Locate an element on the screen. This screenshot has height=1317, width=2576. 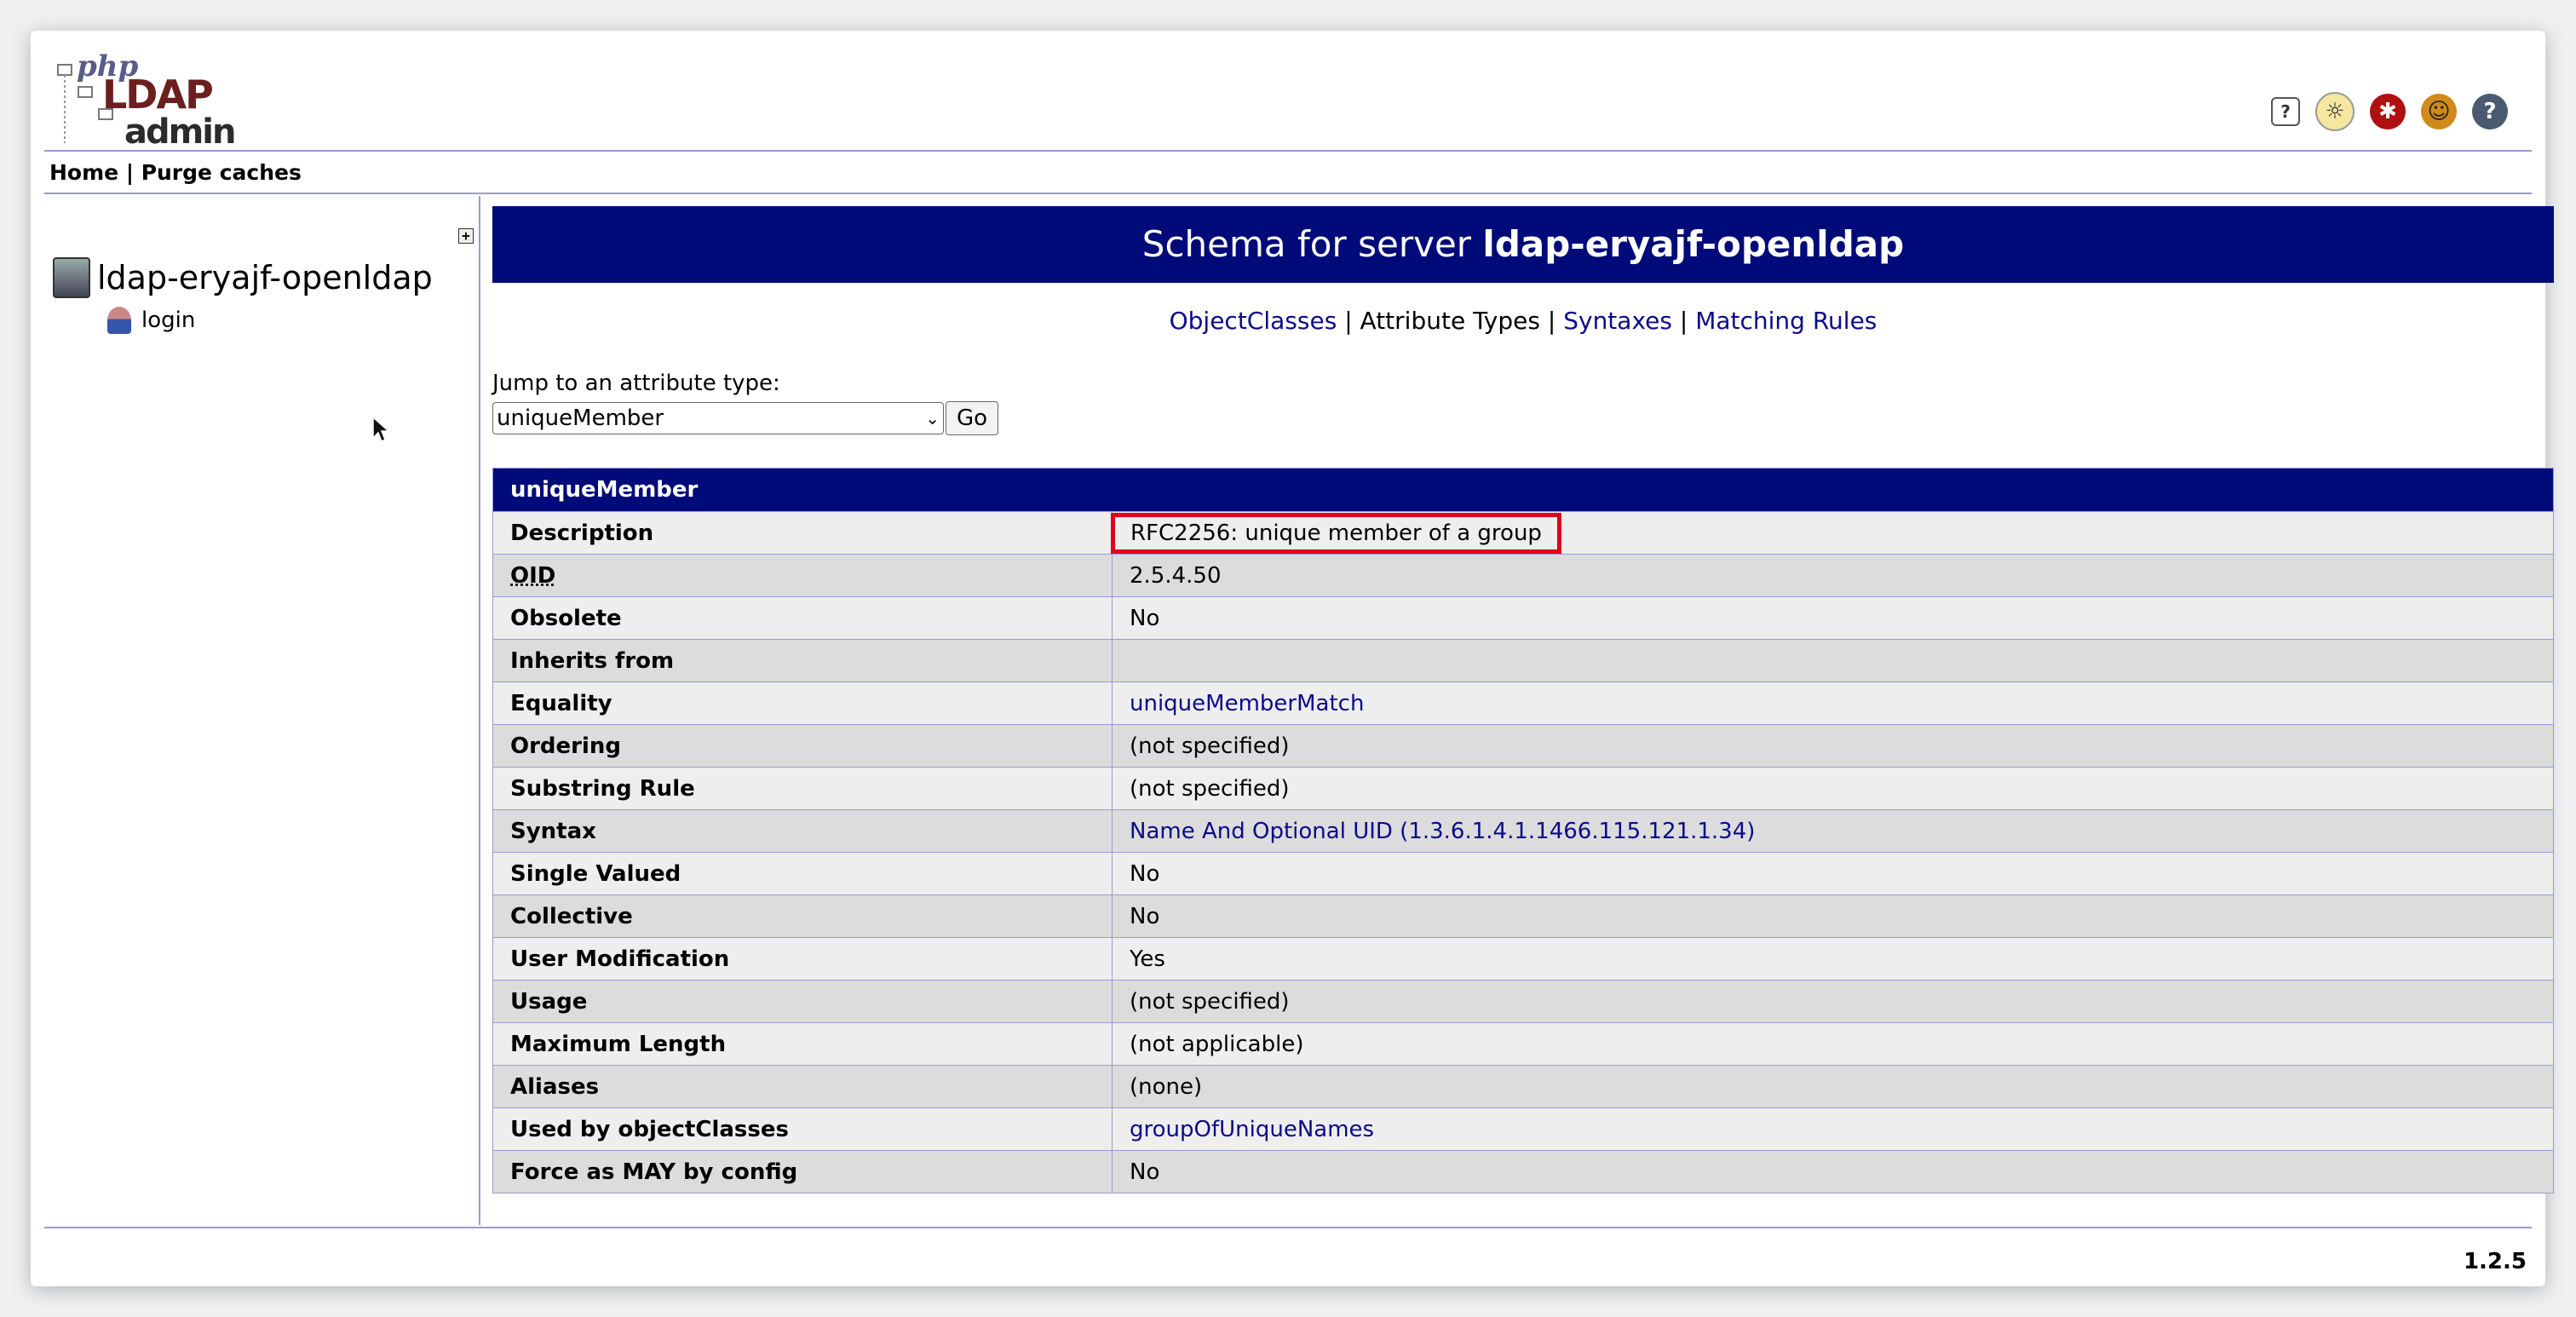
table-row: Collective No is located at coordinates (1523, 916).